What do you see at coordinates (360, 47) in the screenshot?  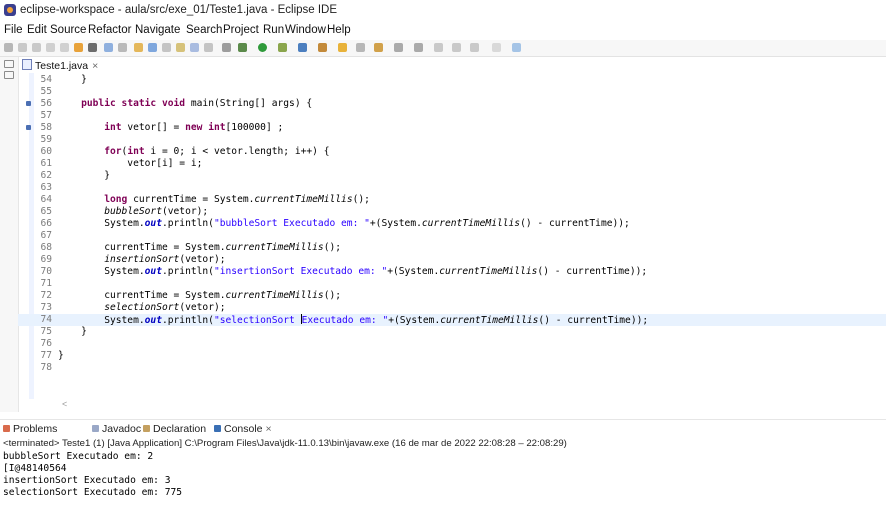 I see `open-task-icon` at bounding box center [360, 47].